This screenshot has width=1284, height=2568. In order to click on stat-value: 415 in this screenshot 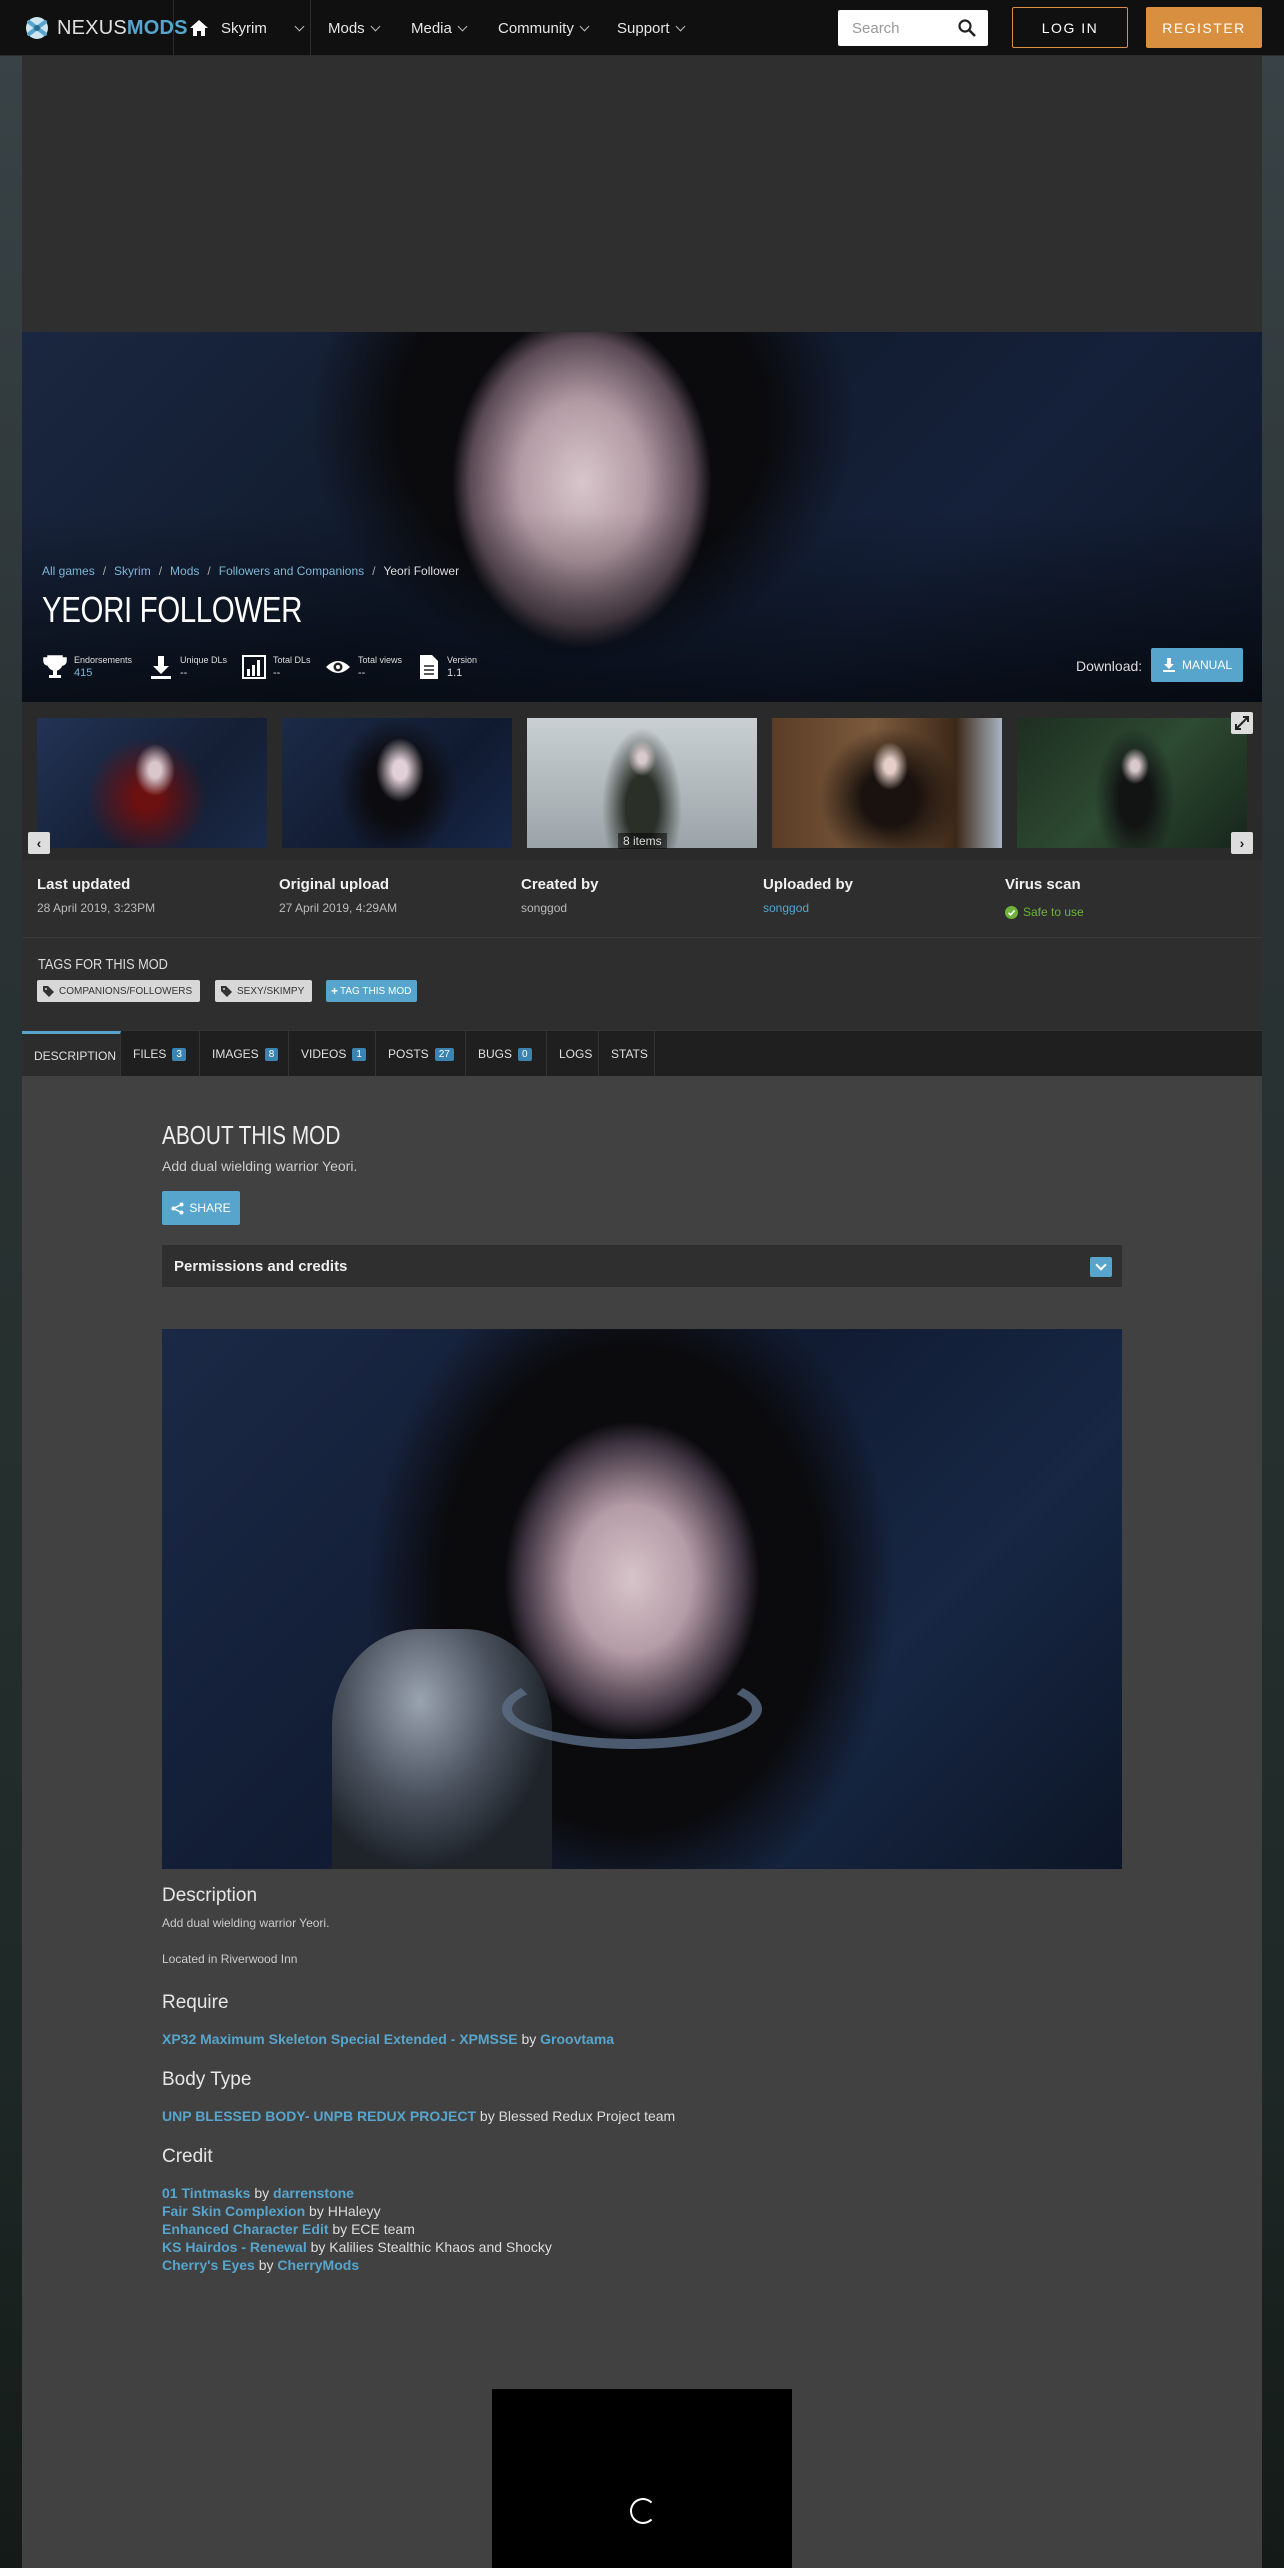, I will do `click(83, 673)`.